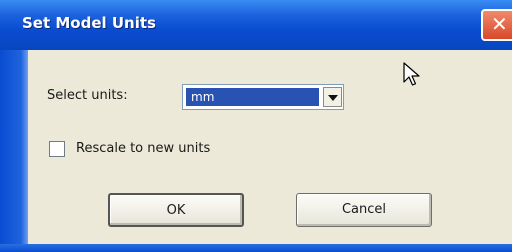 This screenshot has width=512, height=252. What do you see at coordinates (256, 248) in the screenshot?
I see `window-frame-bottom` at bounding box center [256, 248].